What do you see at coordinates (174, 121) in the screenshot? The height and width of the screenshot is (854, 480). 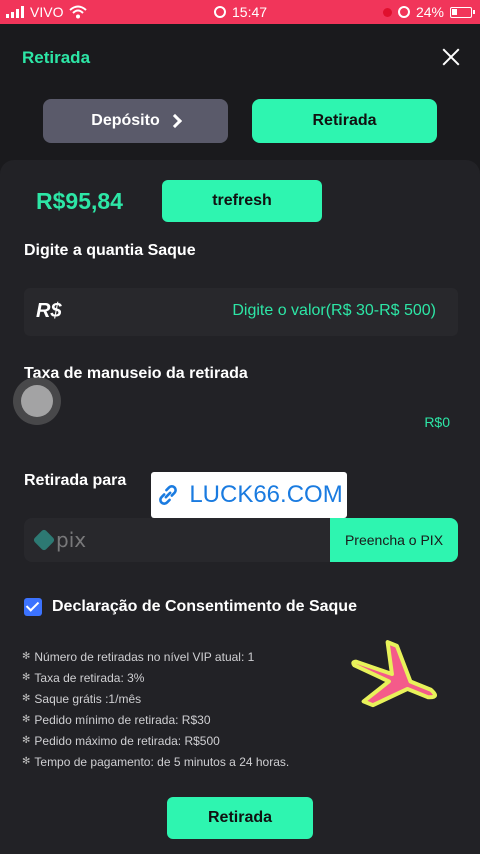 I see `chevron-right-icon` at bounding box center [174, 121].